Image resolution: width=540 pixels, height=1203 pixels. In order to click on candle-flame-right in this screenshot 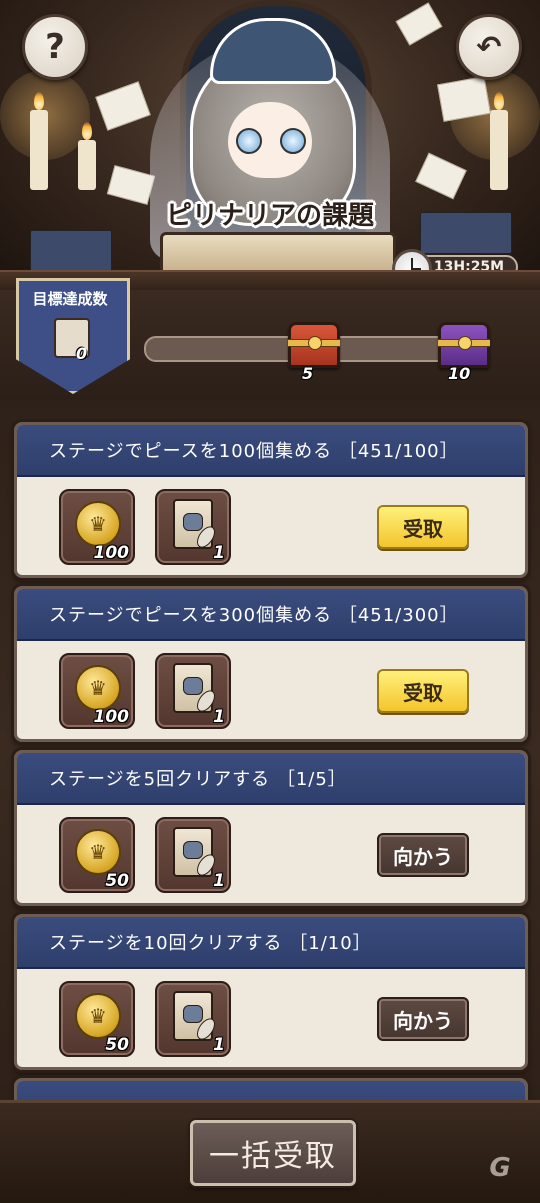, I will do `click(499, 101)`.